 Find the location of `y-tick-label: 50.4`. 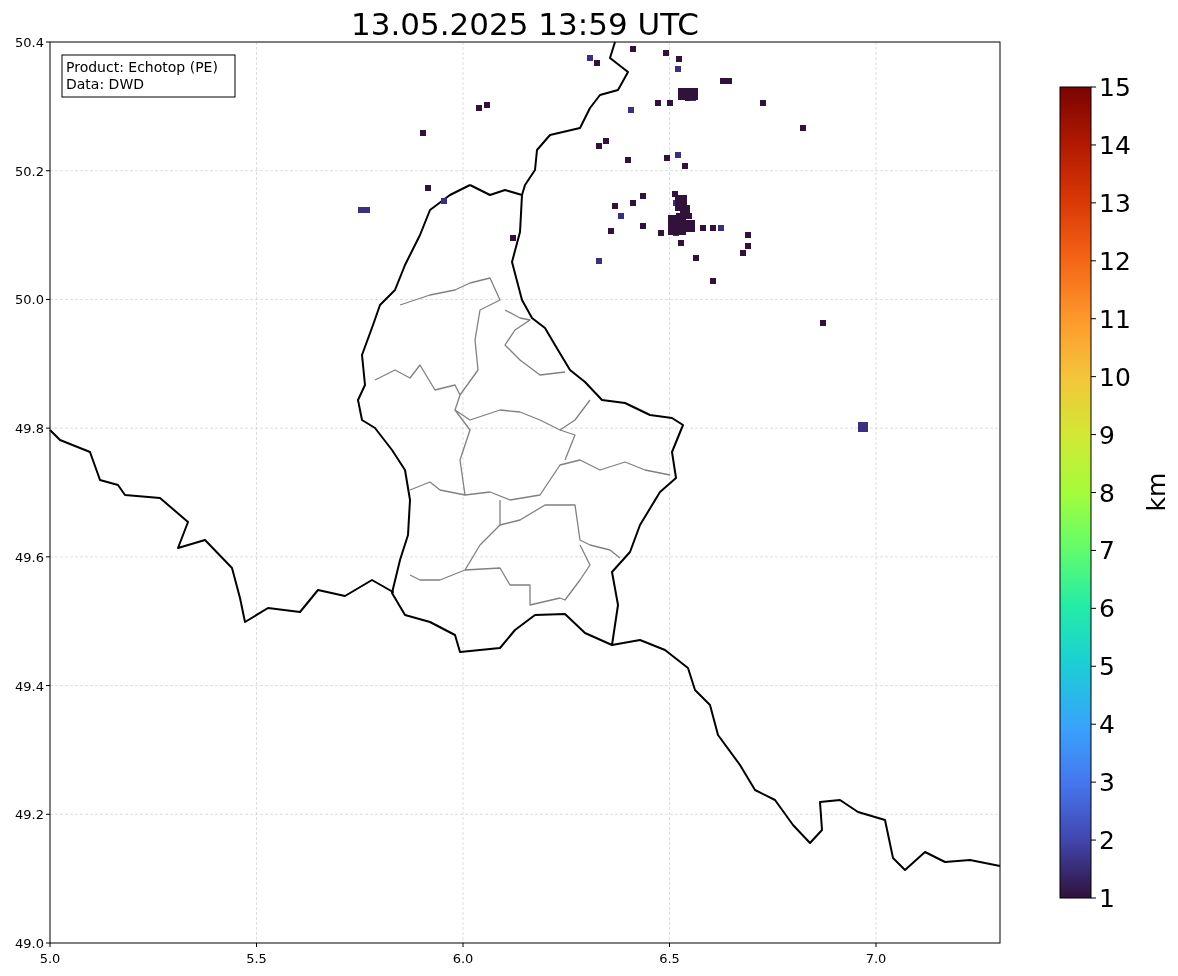

y-tick-label: 50.4 is located at coordinates (29, 42).